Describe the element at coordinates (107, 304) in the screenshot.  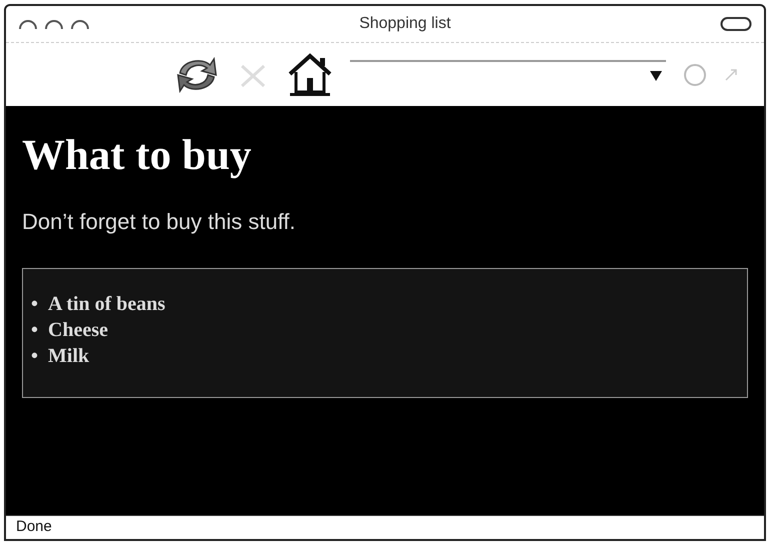
I see `list-item: A tin of beans` at that location.